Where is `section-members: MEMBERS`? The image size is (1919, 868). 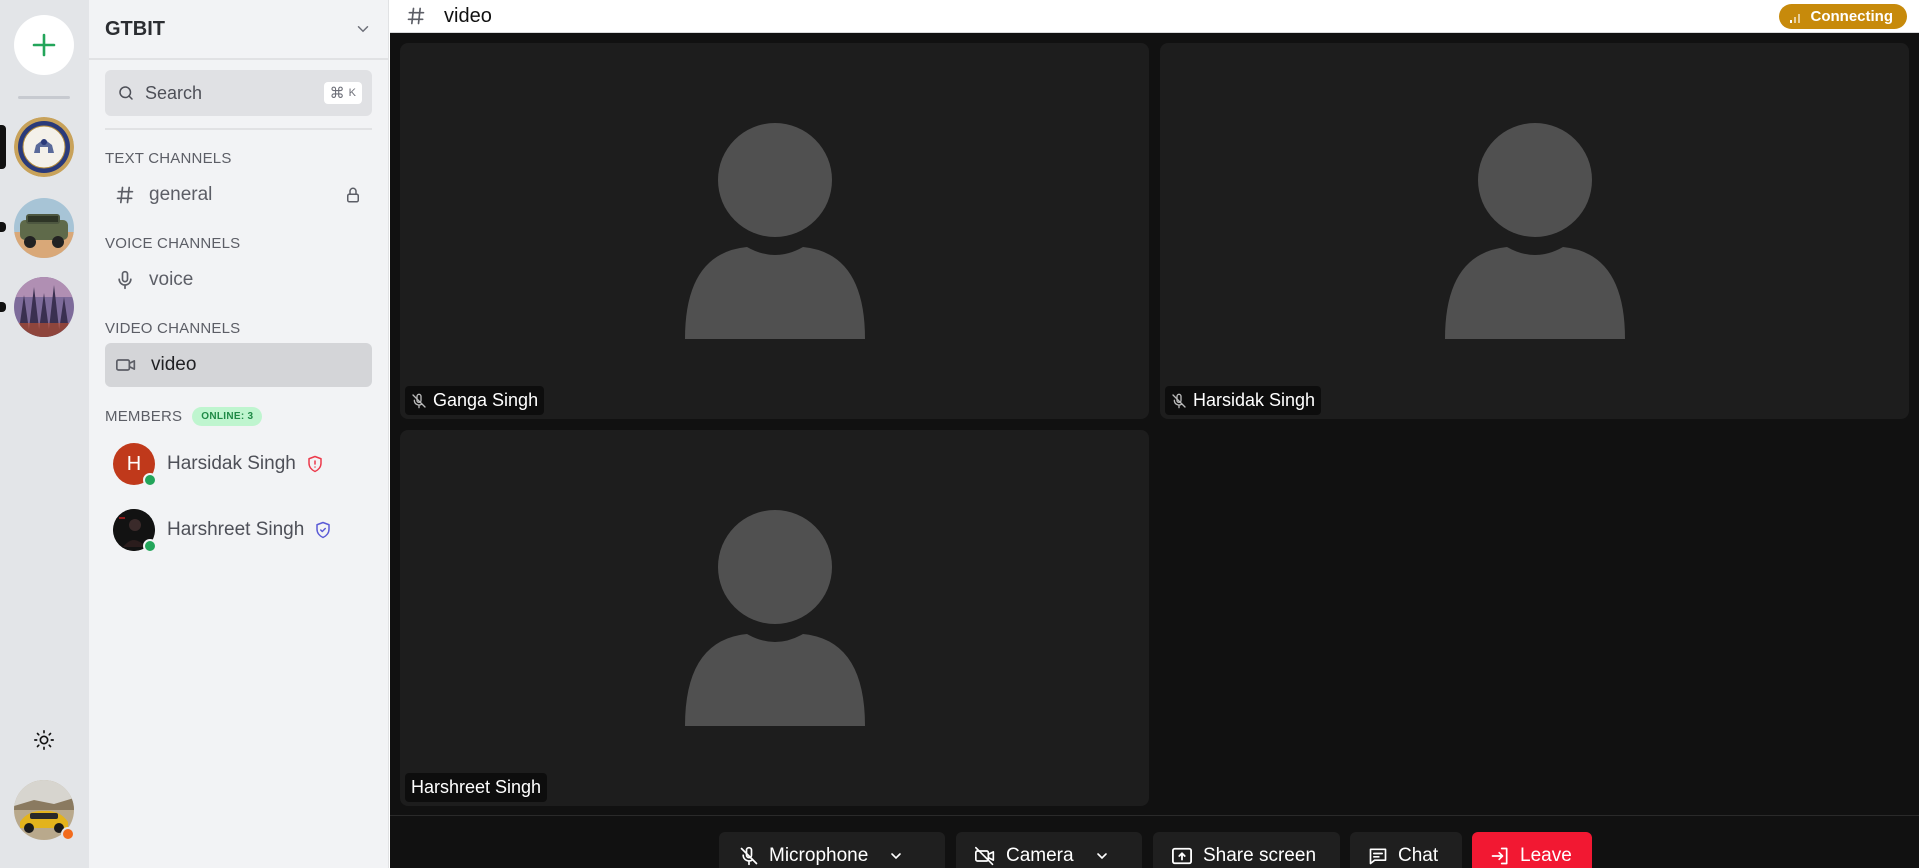
section-members: MEMBERS is located at coordinates (144, 416).